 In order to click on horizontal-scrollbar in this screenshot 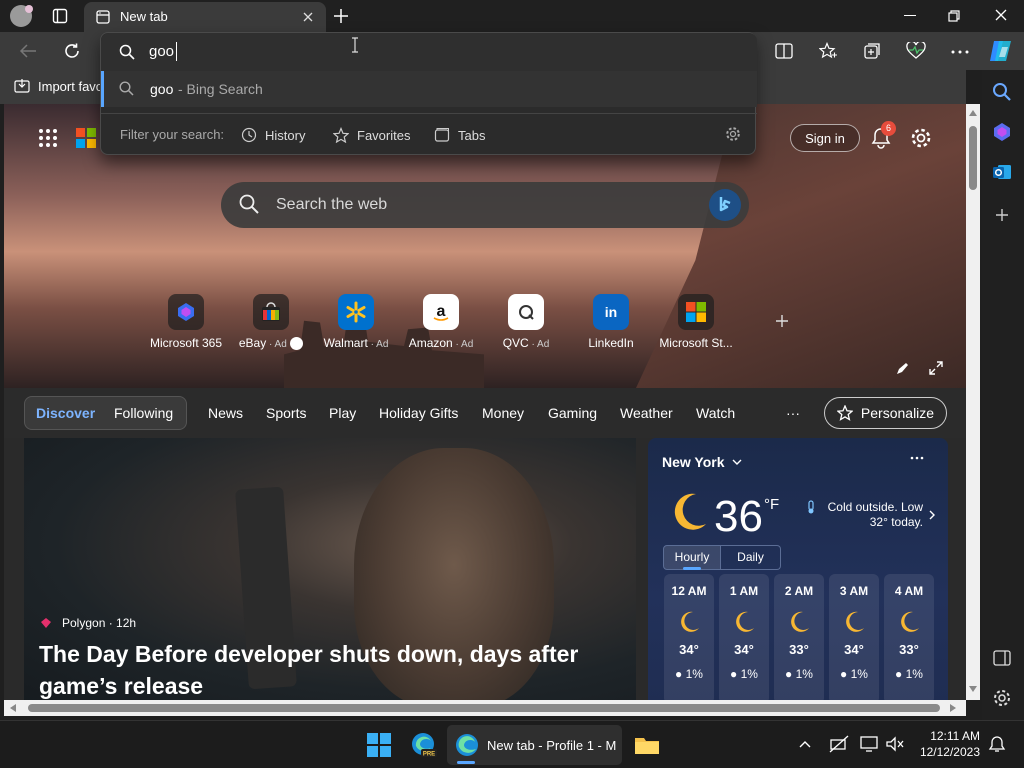, I will do `click(485, 708)`.